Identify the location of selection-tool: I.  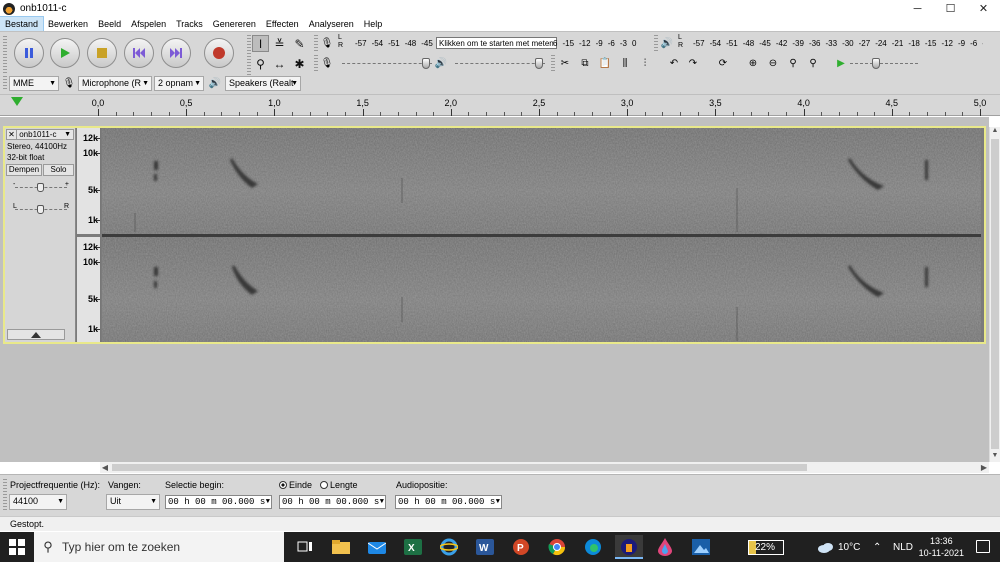
(260, 43).